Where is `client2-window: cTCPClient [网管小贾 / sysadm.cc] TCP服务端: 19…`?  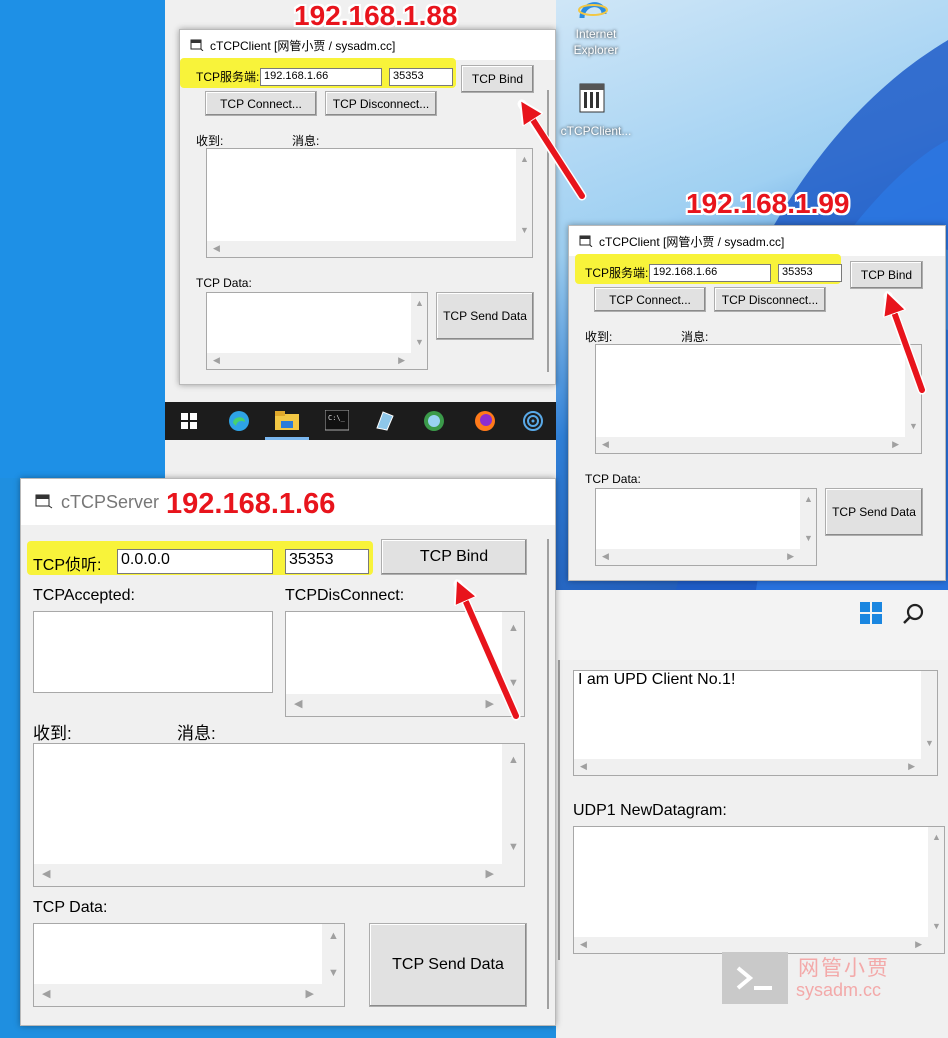 client2-window: cTCPClient [网管小贾 / sysadm.cc] TCP服务端: 19… is located at coordinates (757, 403).